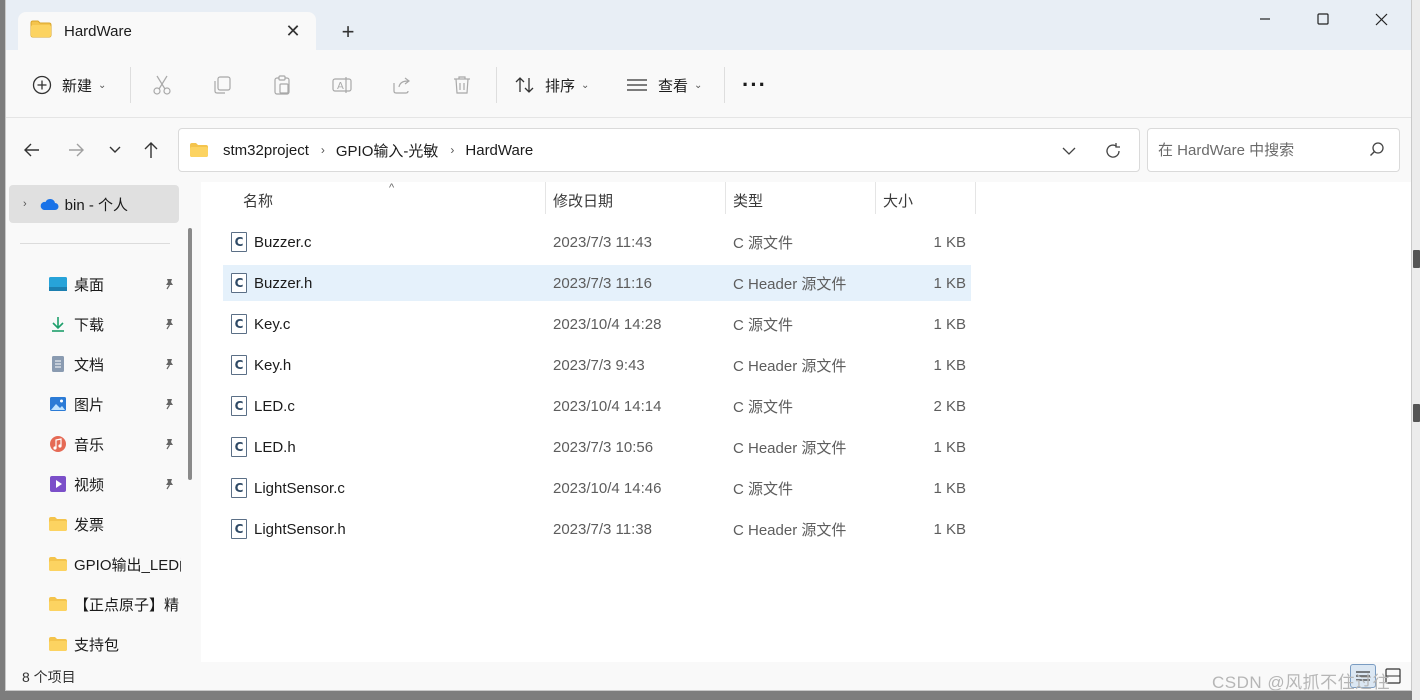 The height and width of the screenshot is (700, 1420). I want to click on sidebar-item-documents: 文档, so click(93, 364).